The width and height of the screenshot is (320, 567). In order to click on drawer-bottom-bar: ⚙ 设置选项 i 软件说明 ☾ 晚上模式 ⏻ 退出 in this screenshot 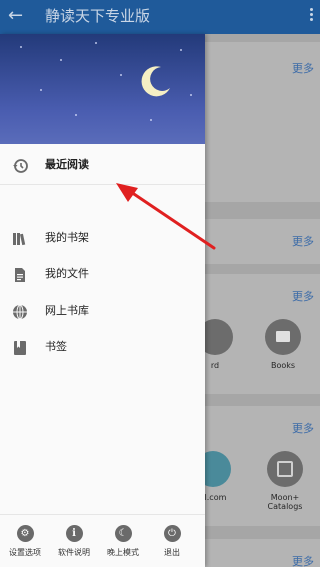, I will do `click(102, 540)`.